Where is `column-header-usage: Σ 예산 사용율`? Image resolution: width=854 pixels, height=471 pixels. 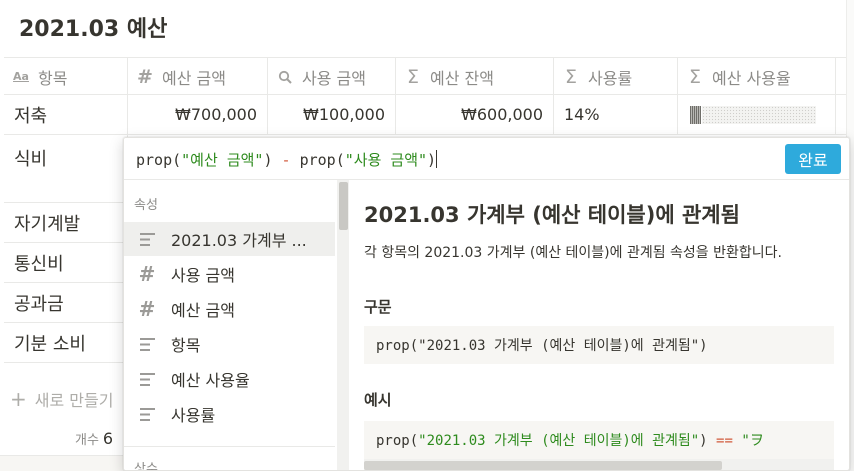 column-header-usage: Σ 예산 사용율 is located at coordinates (757, 76).